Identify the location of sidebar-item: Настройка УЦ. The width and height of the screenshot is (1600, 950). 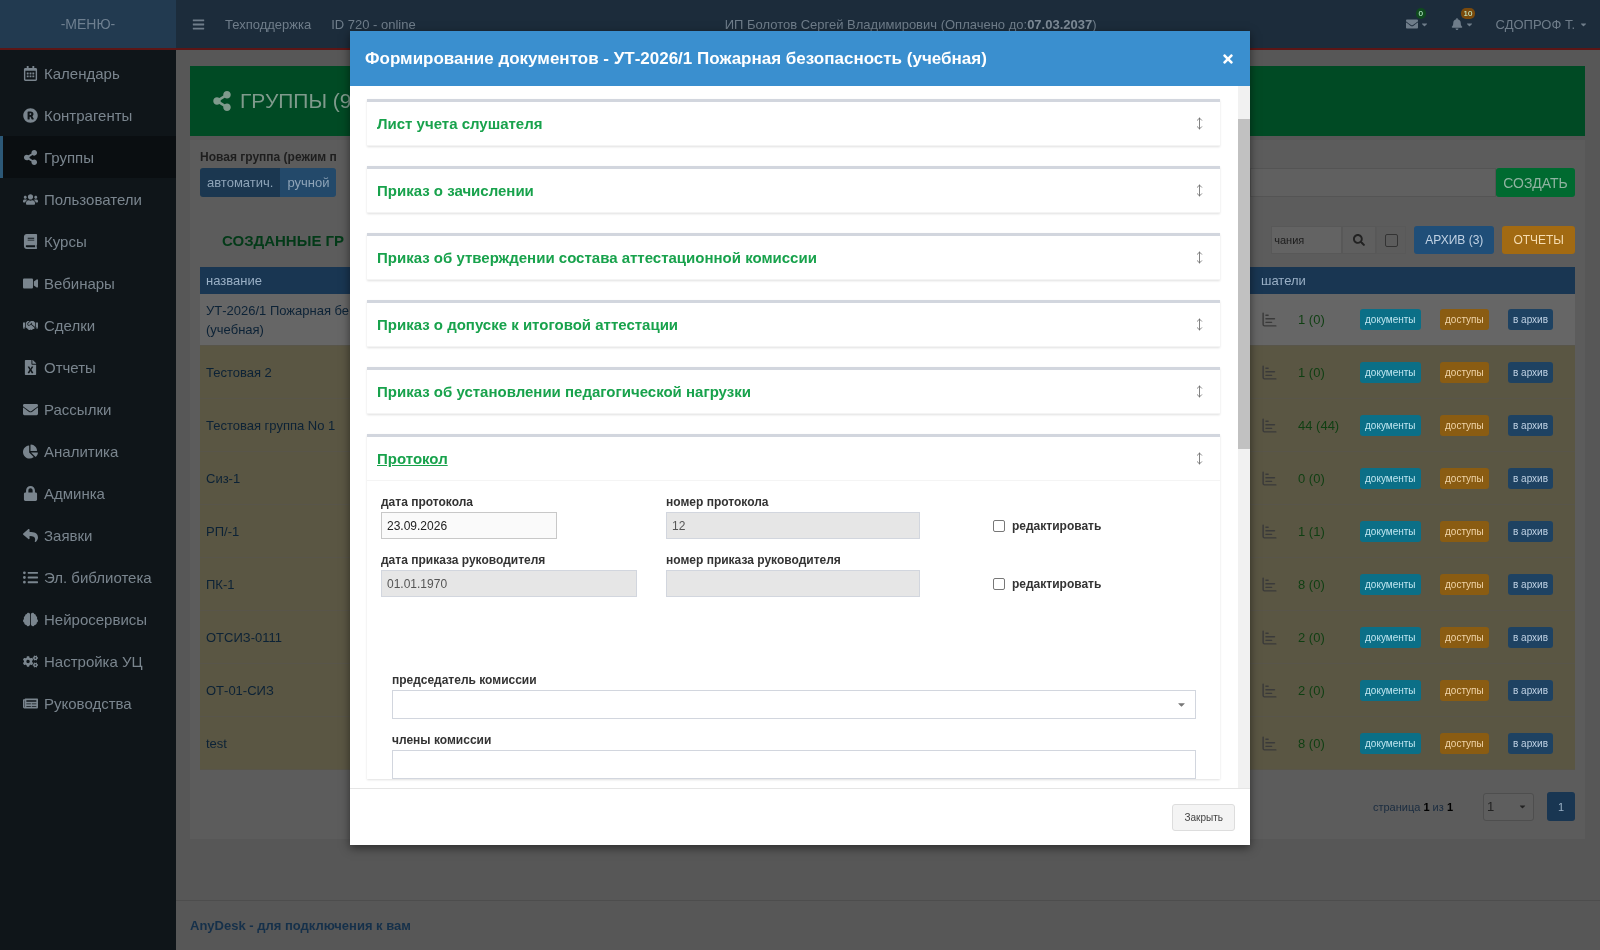
(88, 661).